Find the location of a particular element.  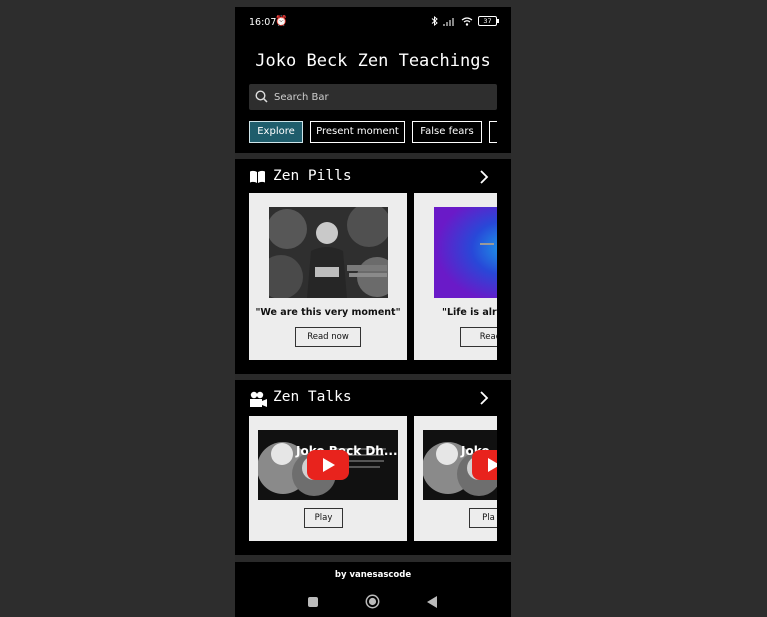

chip-more is located at coordinates (493, 132).